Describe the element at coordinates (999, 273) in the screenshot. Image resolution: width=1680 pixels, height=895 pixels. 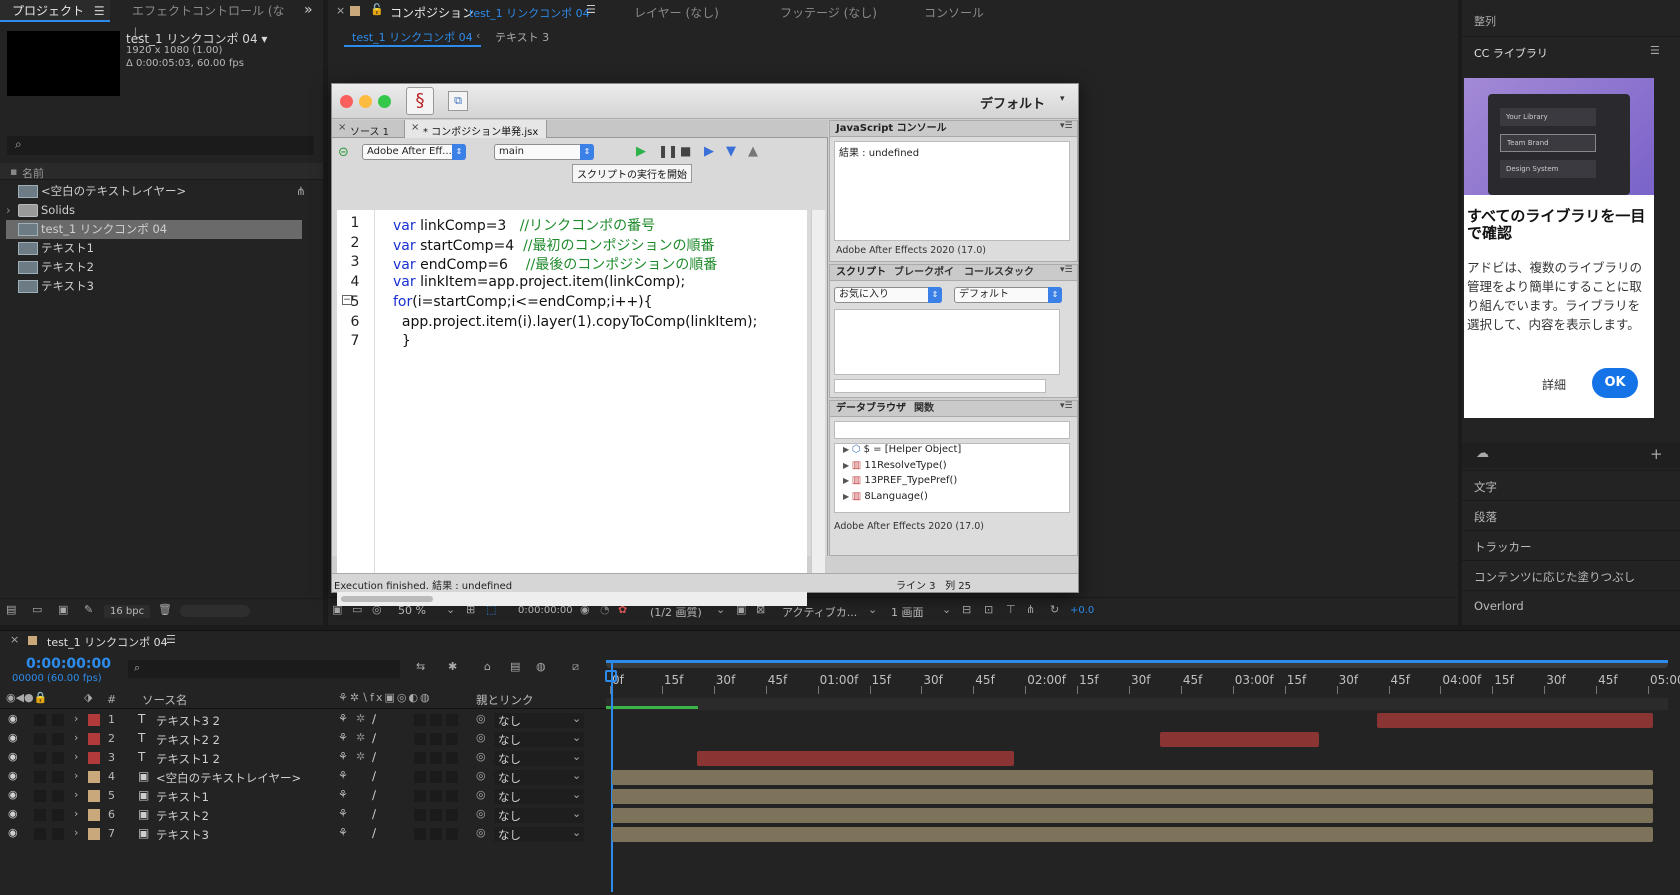
I see `tab-callstack: コールスタック` at that location.